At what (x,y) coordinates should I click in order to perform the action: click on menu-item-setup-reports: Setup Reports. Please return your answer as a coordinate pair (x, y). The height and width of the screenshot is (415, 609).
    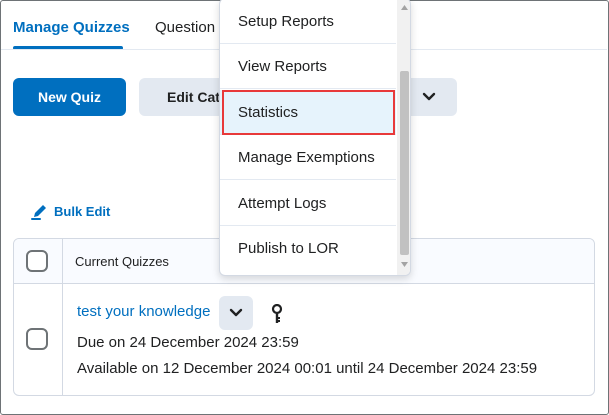
    Looking at the image, I should click on (308, 22).